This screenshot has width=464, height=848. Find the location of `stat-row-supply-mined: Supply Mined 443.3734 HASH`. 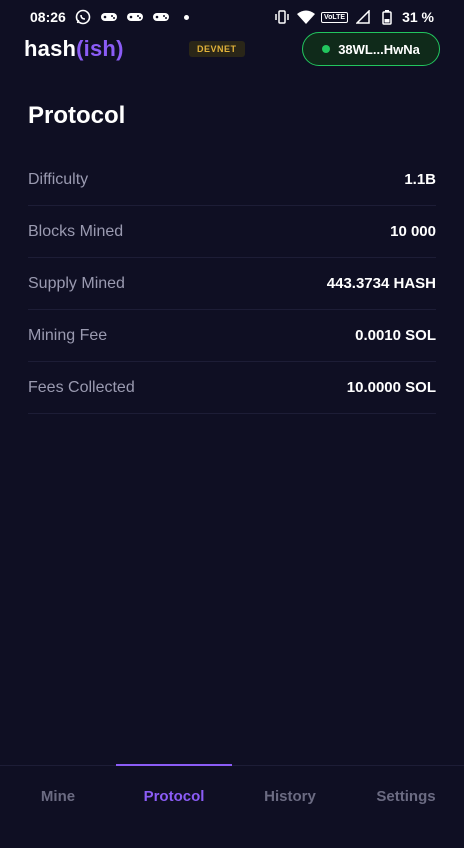

stat-row-supply-mined: Supply Mined 443.3734 HASH is located at coordinates (232, 284).